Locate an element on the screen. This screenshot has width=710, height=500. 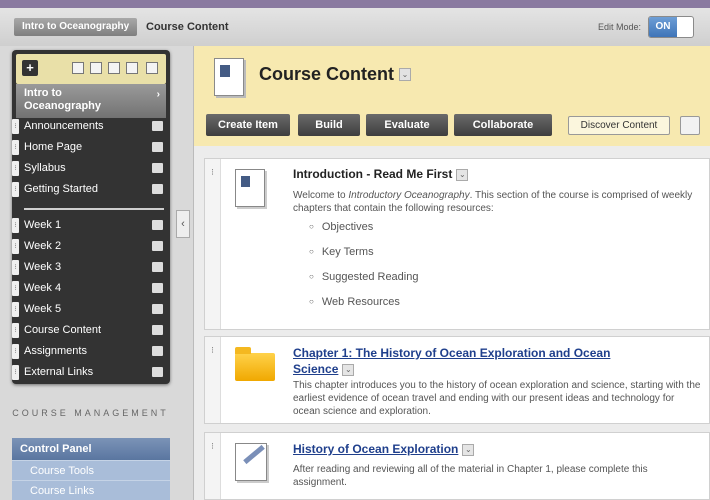
menu-toolbar: + is located at coordinates (91, 69).